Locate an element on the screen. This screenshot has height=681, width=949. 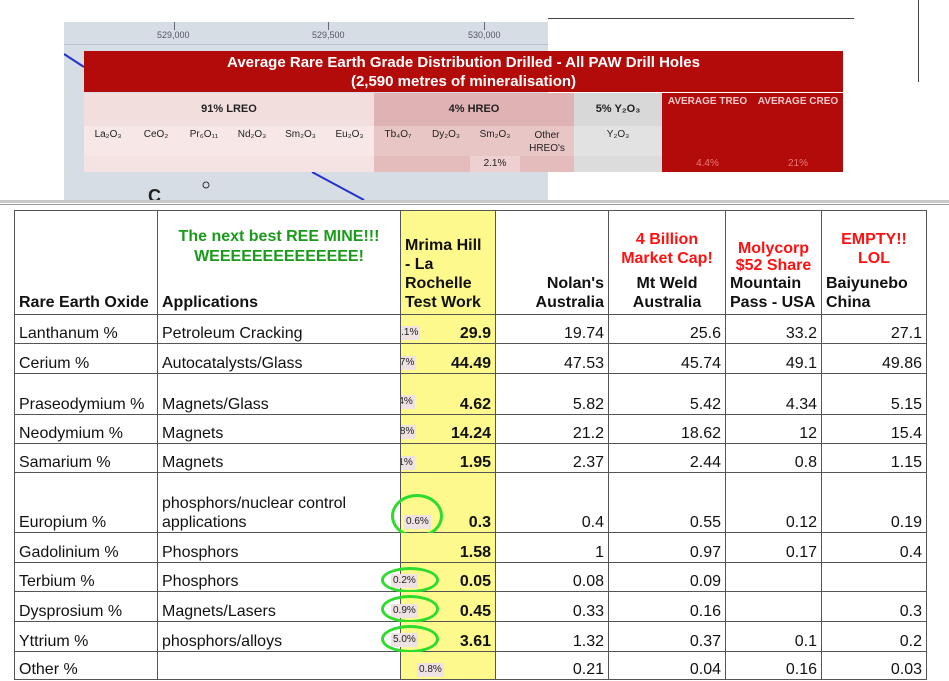
nolans-value: 1 is located at coordinates (552, 547).